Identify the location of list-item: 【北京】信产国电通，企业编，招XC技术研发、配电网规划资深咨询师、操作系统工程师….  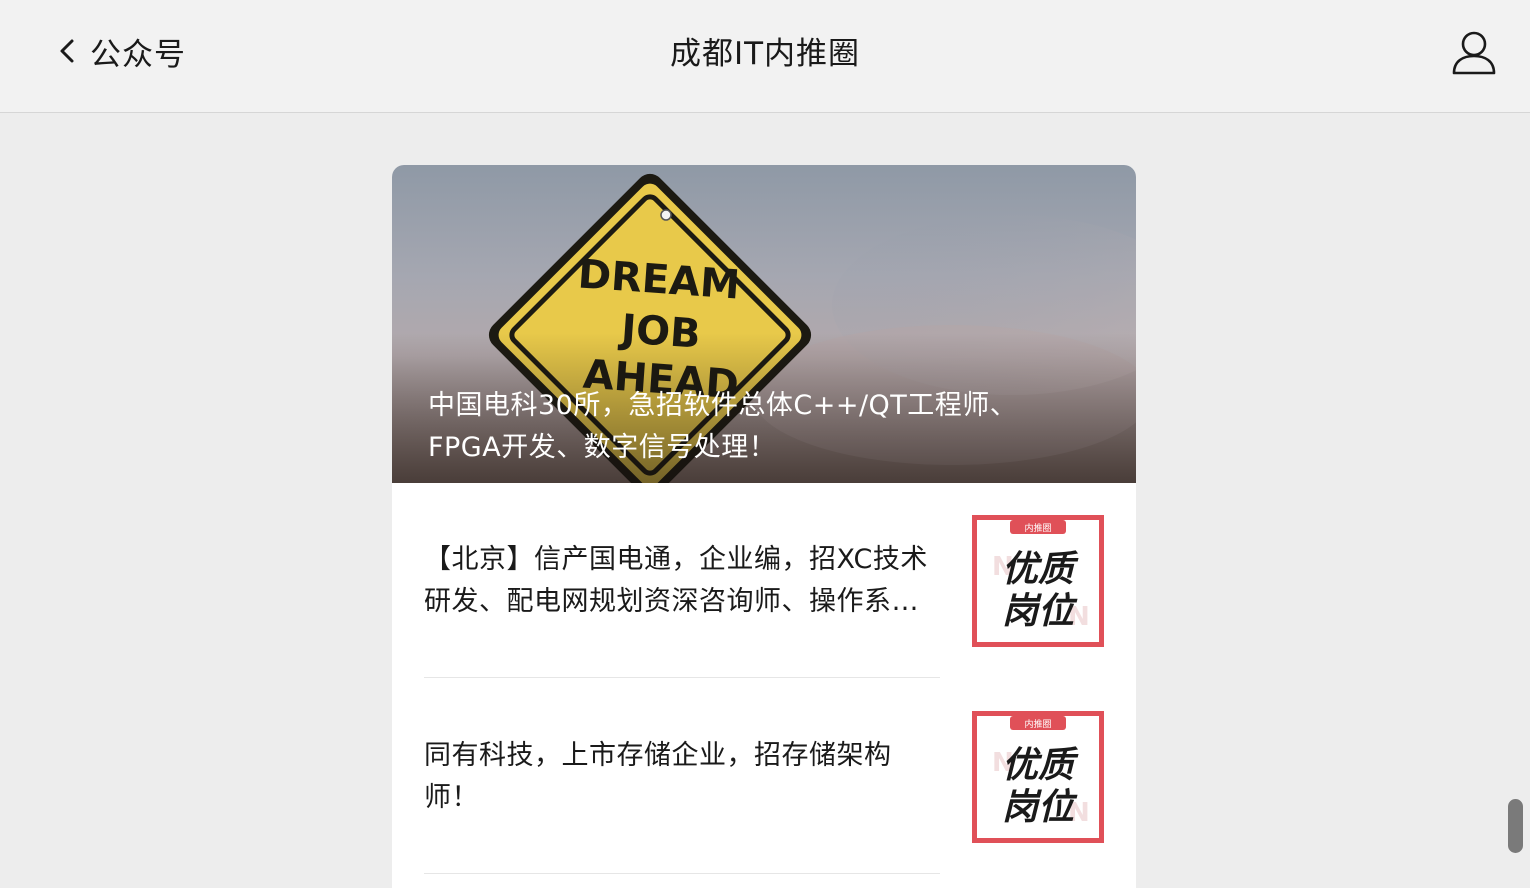
(764, 581).